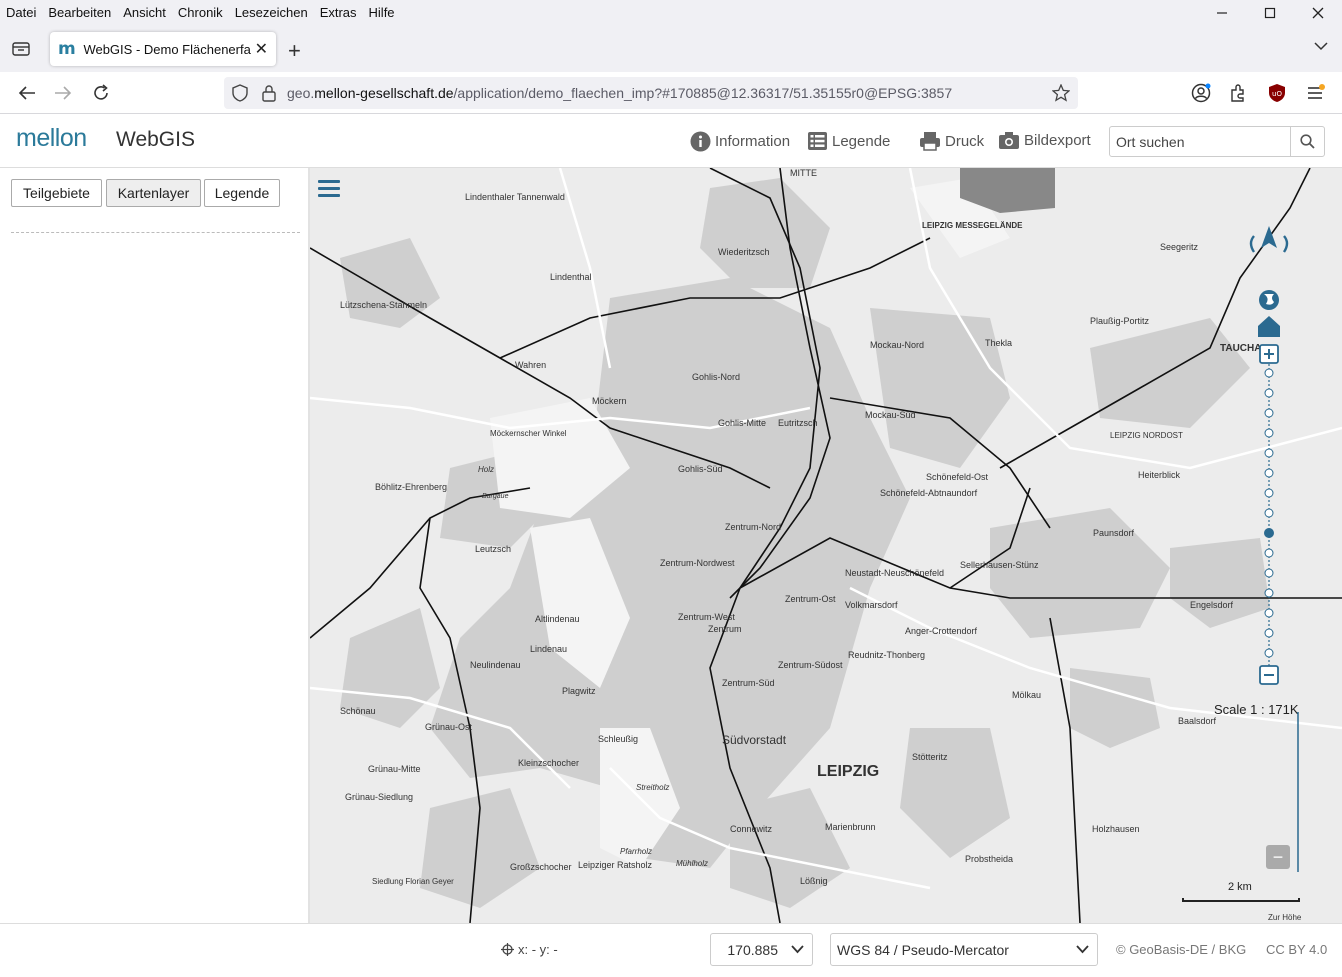 This screenshot has height=977, width=1342. What do you see at coordinates (1270, 13) in the screenshot?
I see `maximize-icon` at bounding box center [1270, 13].